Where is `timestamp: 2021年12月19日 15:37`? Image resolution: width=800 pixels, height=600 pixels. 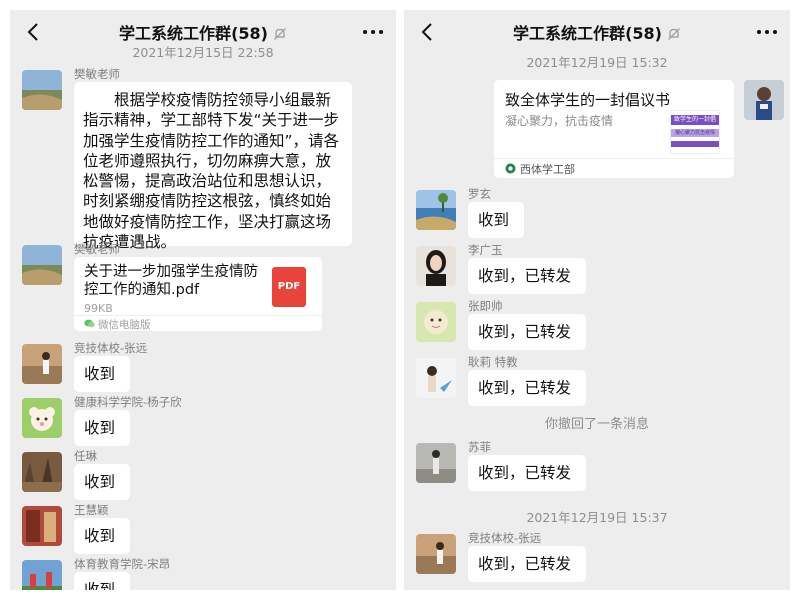 timestamp: 2021年12月19日 15:37 is located at coordinates (597, 517).